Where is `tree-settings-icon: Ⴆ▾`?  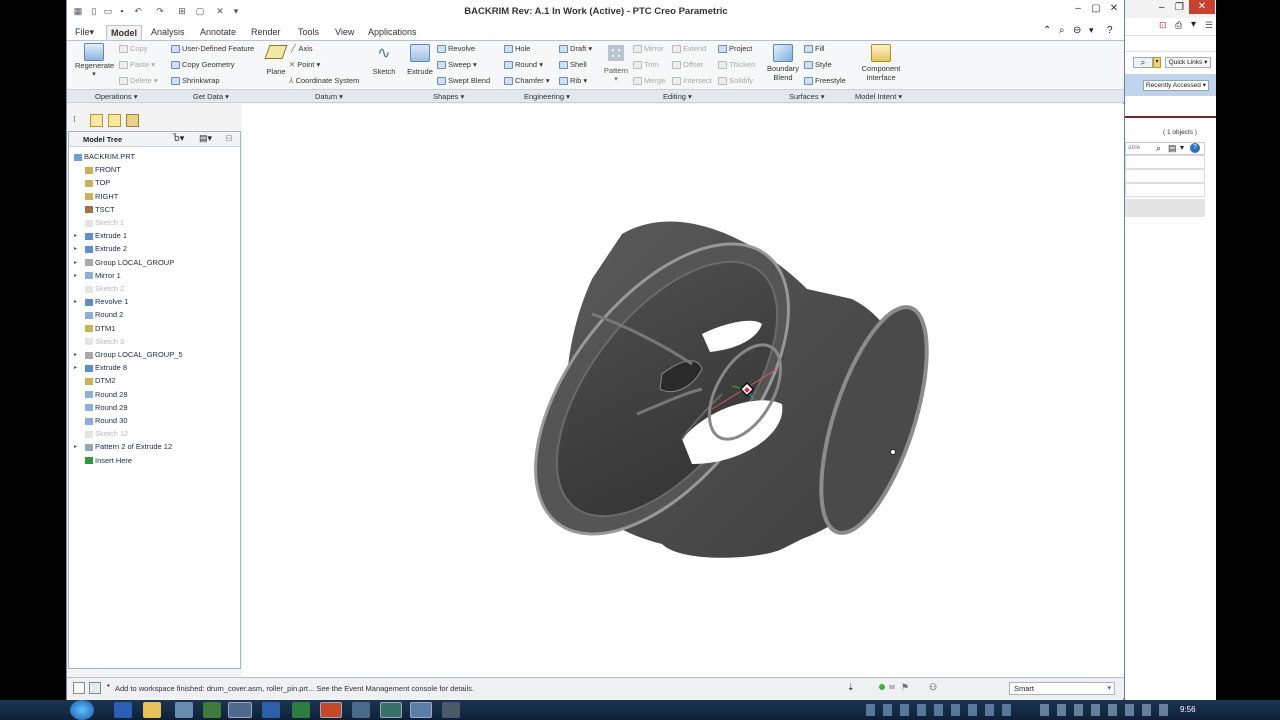 tree-settings-icon: Ⴆ▾ is located at coordinates (178, 138).